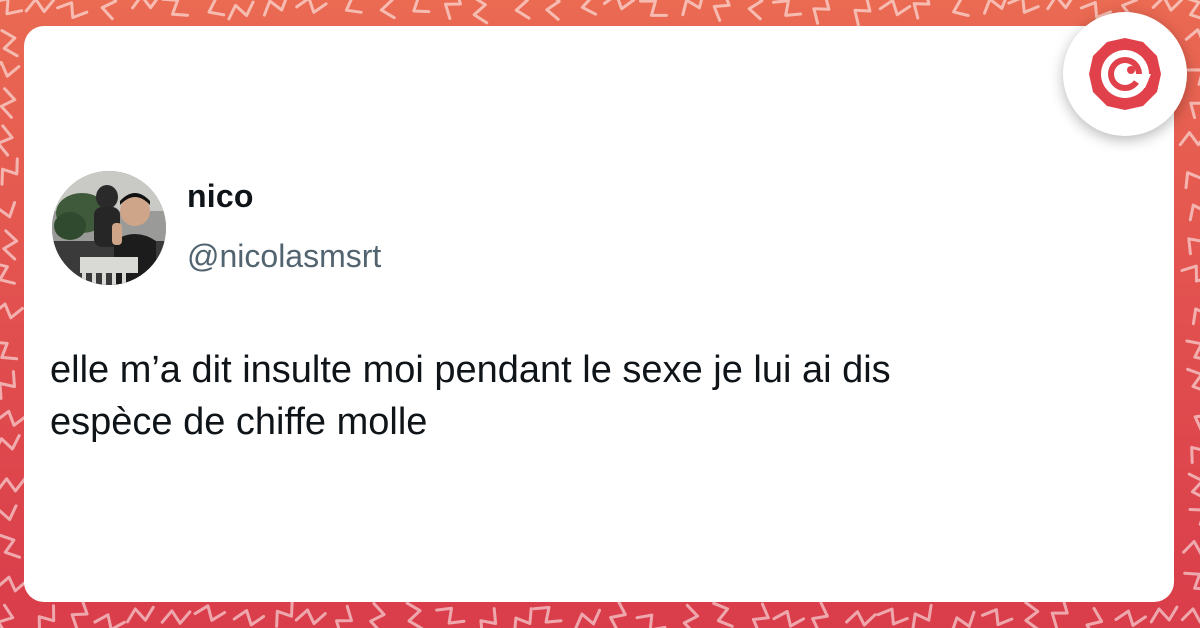 Image resolution: width=1200 pixels, height=628 pixels. I want to click on author-name: nico, so click(220, 196).